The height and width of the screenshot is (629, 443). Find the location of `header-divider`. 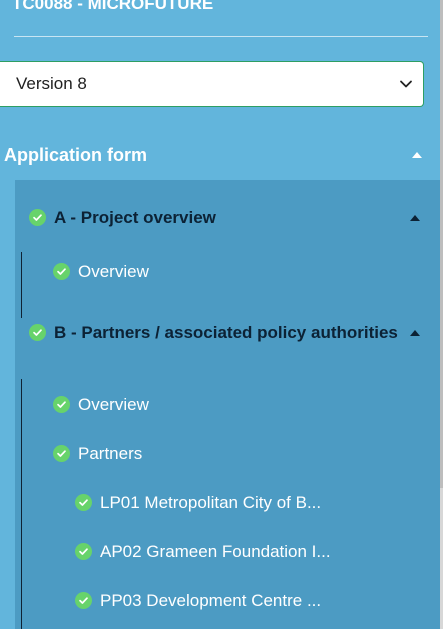

header-divider is located at coordinates (221, 36).